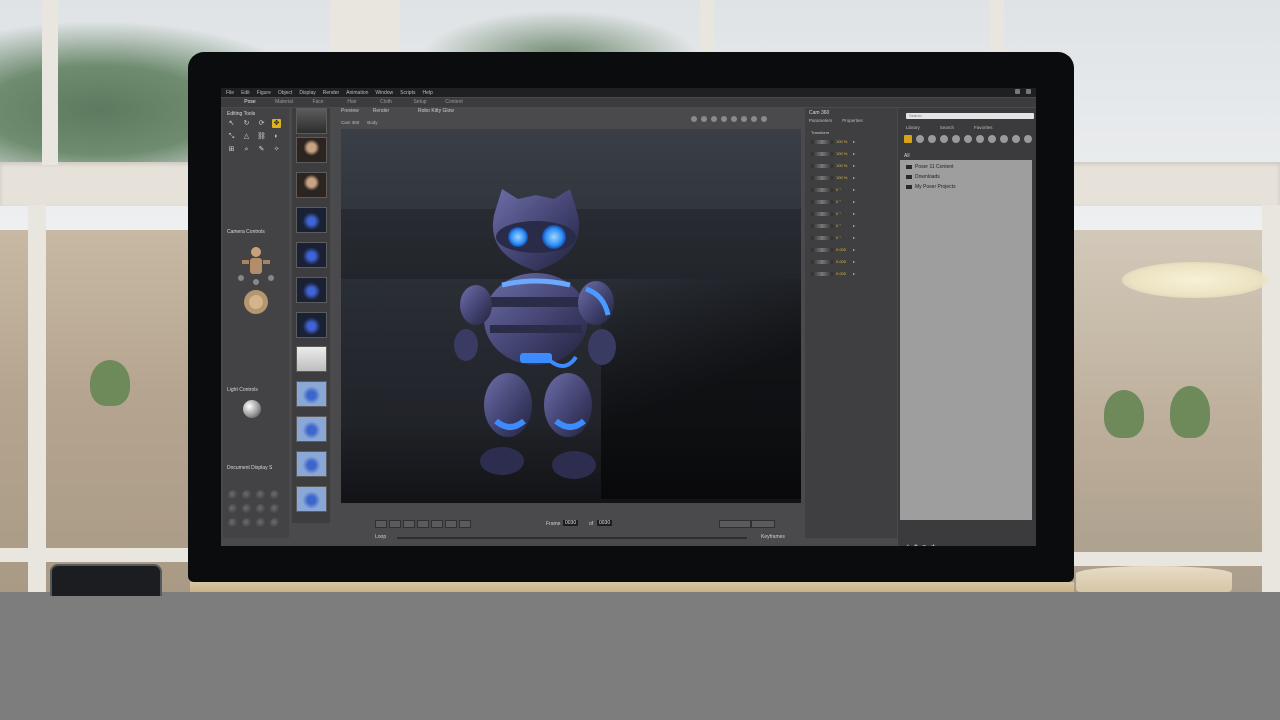  I want to click on tab-properties: Properties, so click(852, 120).